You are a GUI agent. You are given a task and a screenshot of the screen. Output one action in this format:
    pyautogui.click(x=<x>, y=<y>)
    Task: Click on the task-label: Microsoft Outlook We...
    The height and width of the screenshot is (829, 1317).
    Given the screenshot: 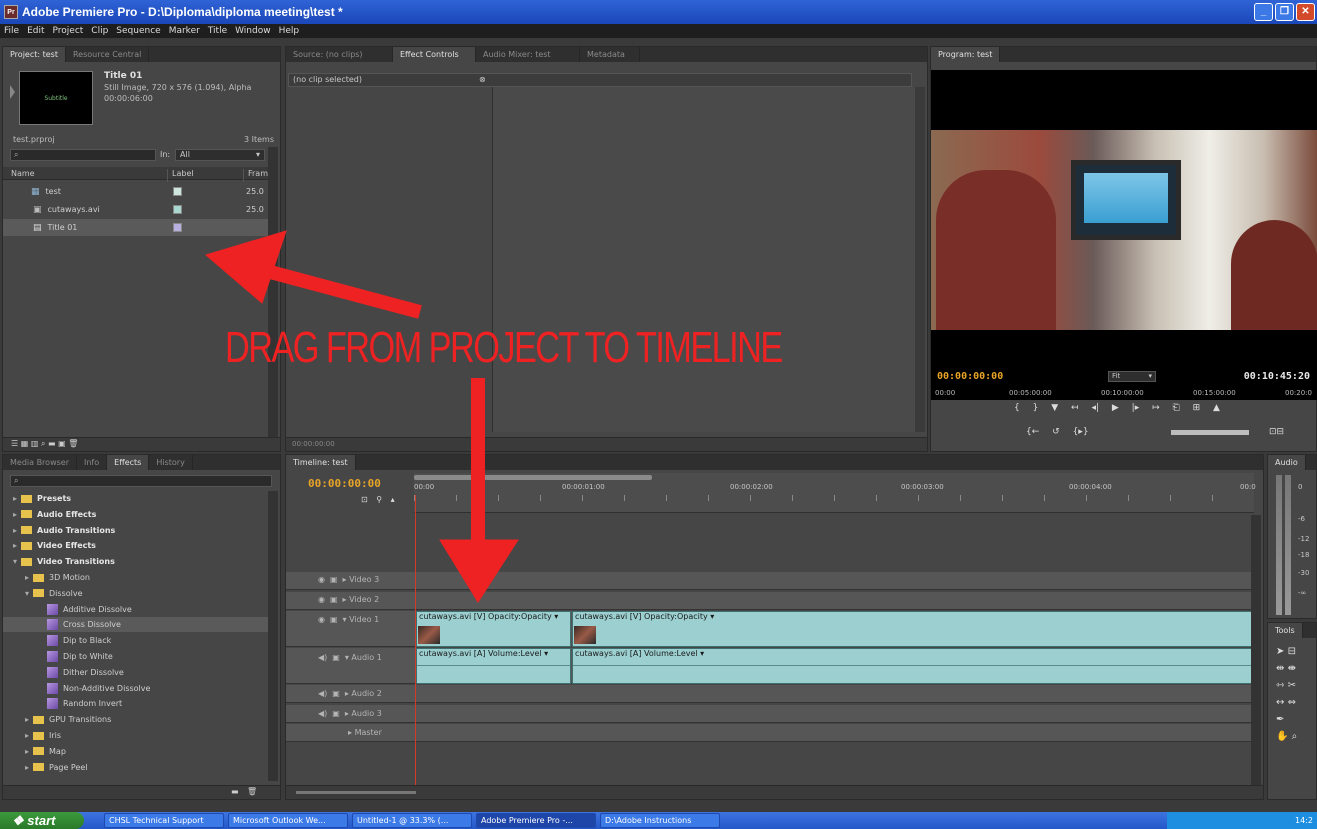 What is the action you would take?
    pyautogui.click(x=279, y=820)
    